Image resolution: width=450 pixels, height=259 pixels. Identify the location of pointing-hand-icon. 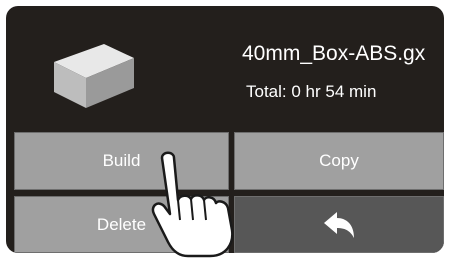
(192, 204).